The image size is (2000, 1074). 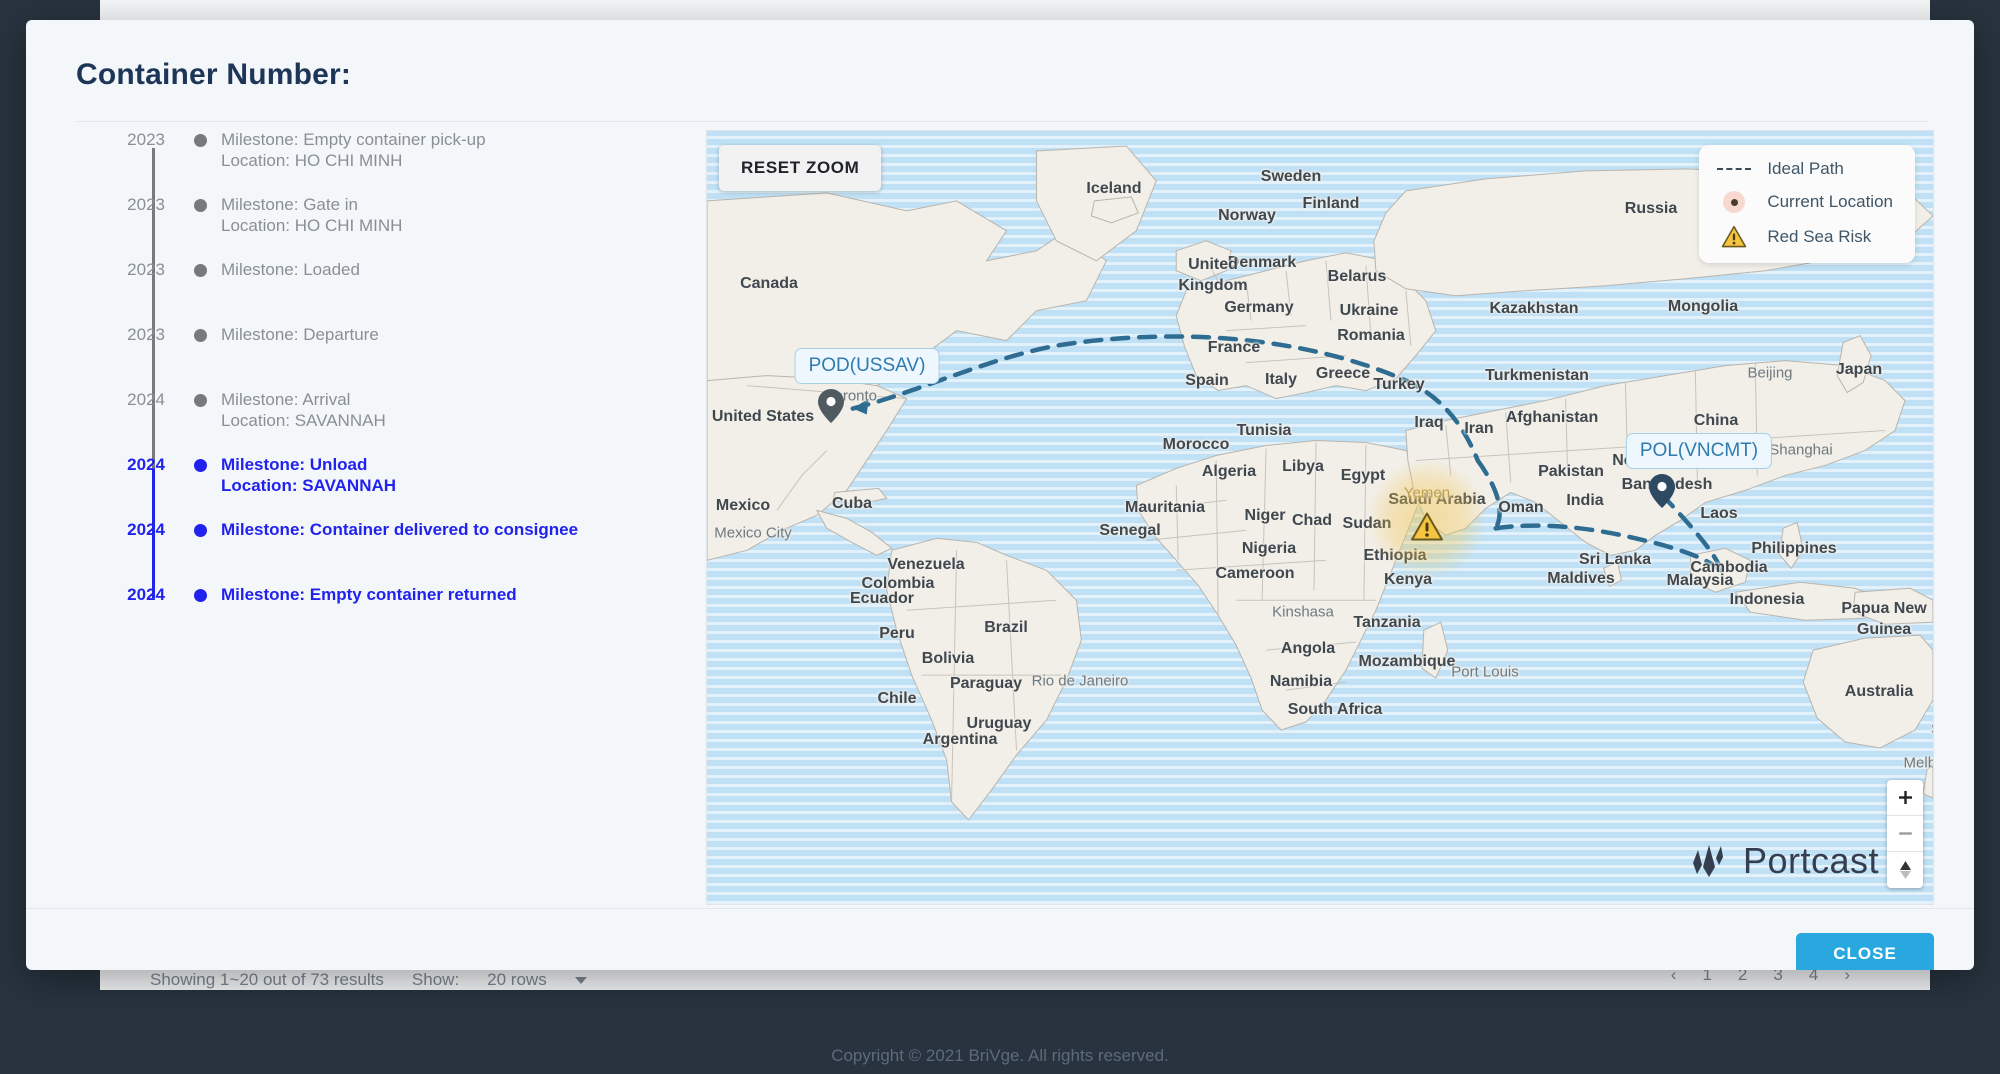 What do you see at coordinates (1819, 236) in the screenshot?
I see `legend-label-red-sea-risk: Red Sea Risk` at bounding box center [1819, 236].